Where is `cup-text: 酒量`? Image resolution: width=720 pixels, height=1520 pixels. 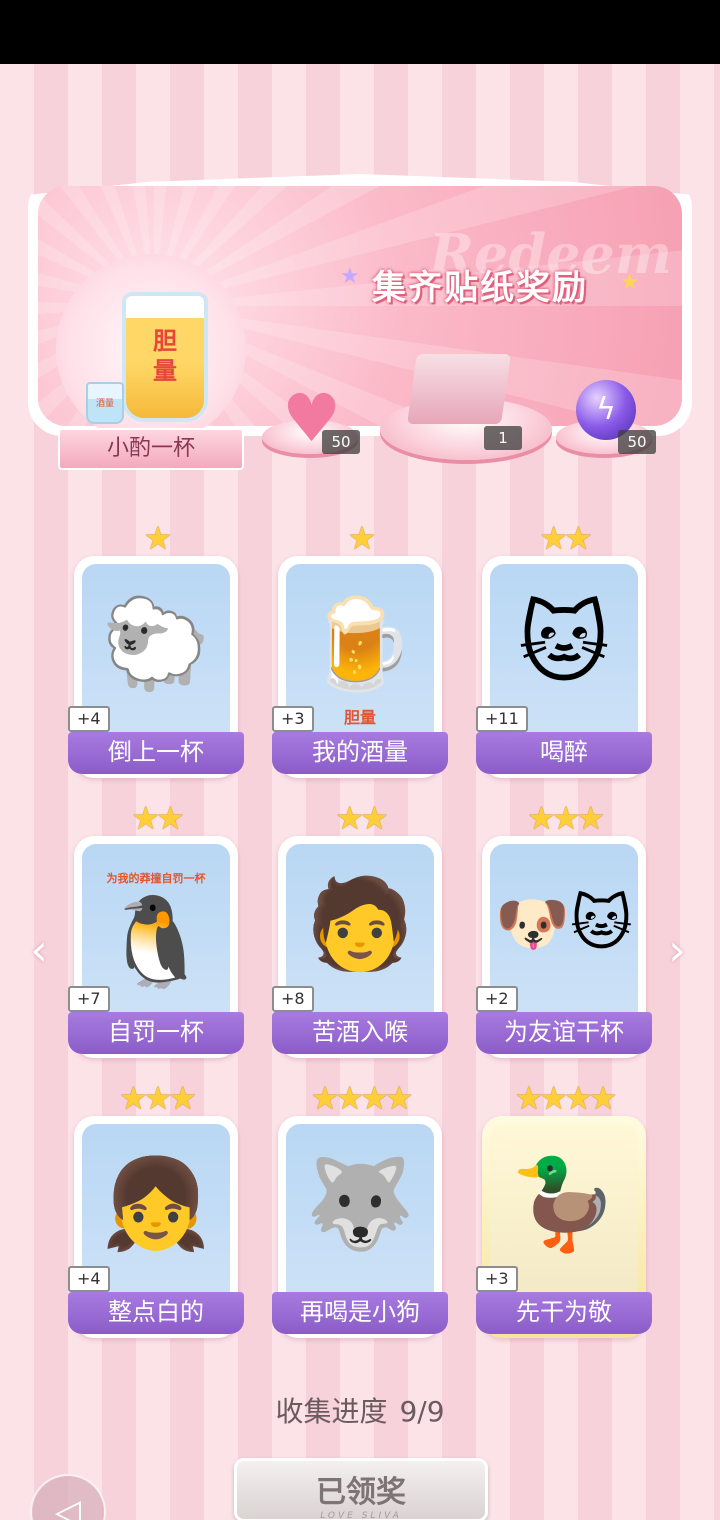 cup-text: 酒量 is located at coordinates (104, 404).